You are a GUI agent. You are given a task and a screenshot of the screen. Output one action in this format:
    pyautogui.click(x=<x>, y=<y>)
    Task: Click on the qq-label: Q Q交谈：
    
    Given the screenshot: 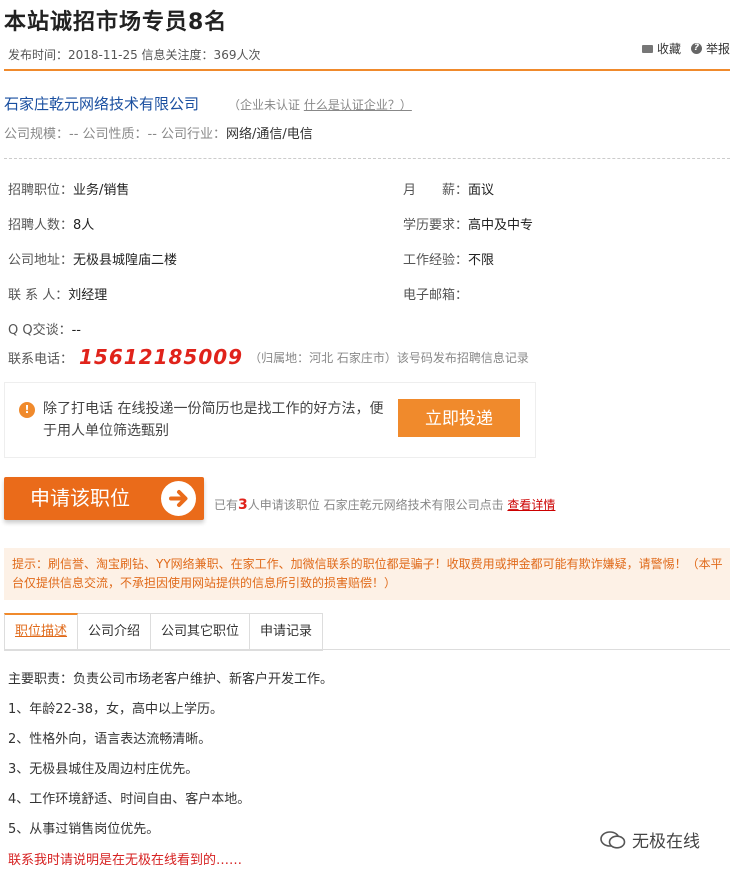 What is the action you would take?
    pyautogui.click(x=40, y=330)
    